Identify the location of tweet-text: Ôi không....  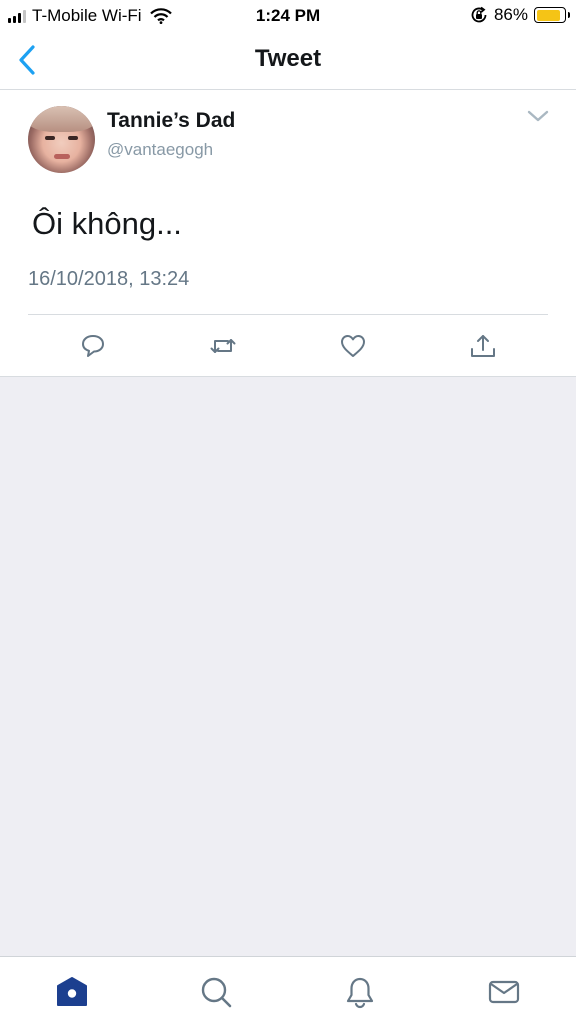
(107, 223).